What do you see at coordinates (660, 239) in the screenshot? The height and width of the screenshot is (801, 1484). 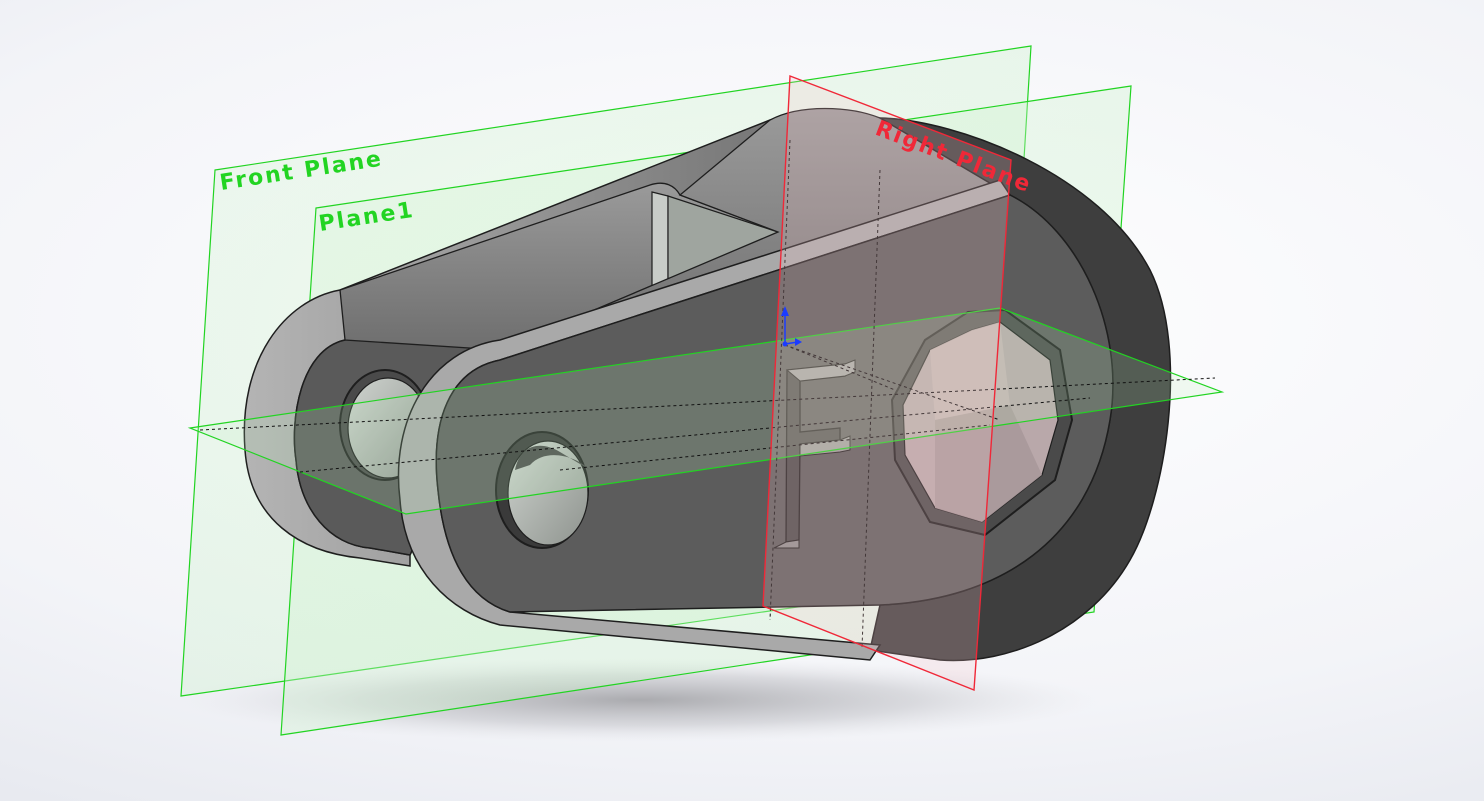 I see `slot-inner-wall` at bounding box center [660, 239].